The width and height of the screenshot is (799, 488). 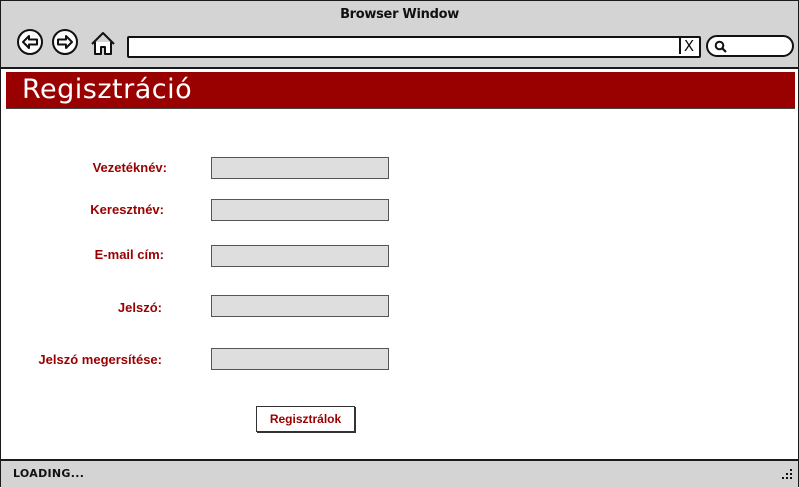 What do you see at coordinates (300, 306) in the screenshot?
I see `password-field` at bounding box center [300, 306].